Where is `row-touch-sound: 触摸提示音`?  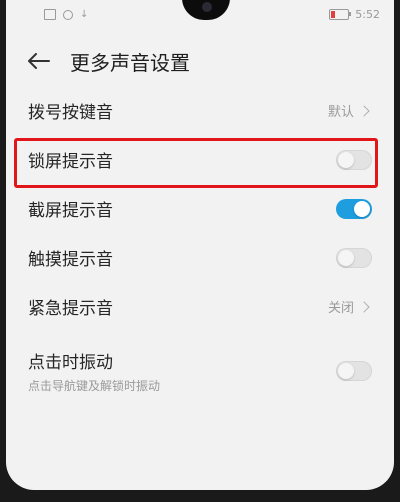 row-touch-sound: 触摸提示音 is located at coordinates (200, 257).